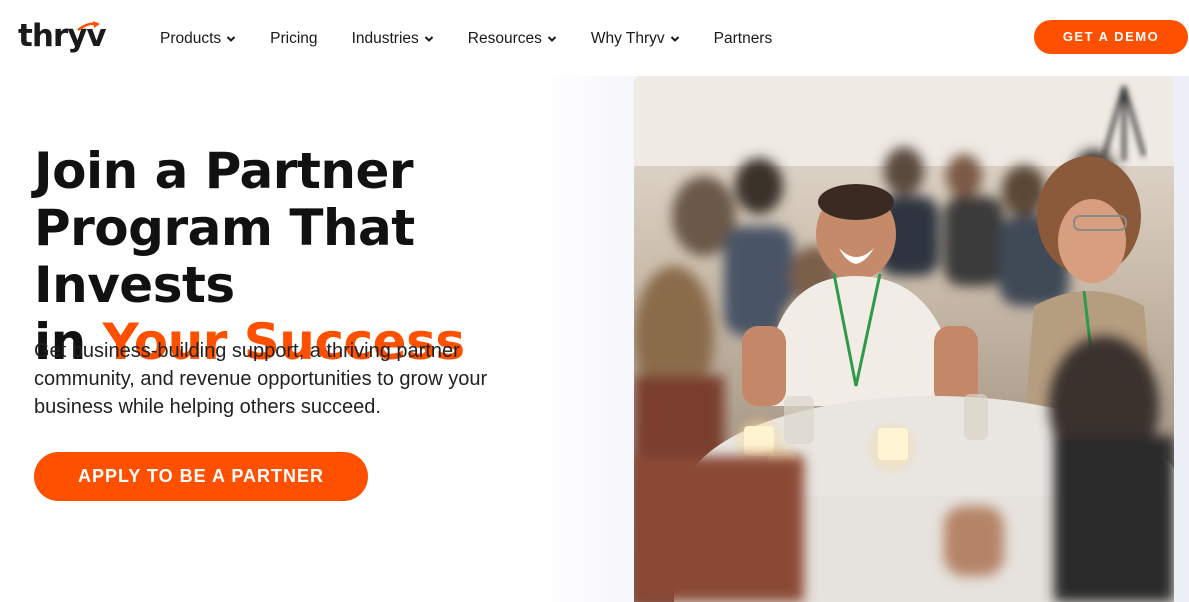 The image size is (1189, 602). I want to click on nav-item-why-thryv: Why Thryv, so click(635, 39).